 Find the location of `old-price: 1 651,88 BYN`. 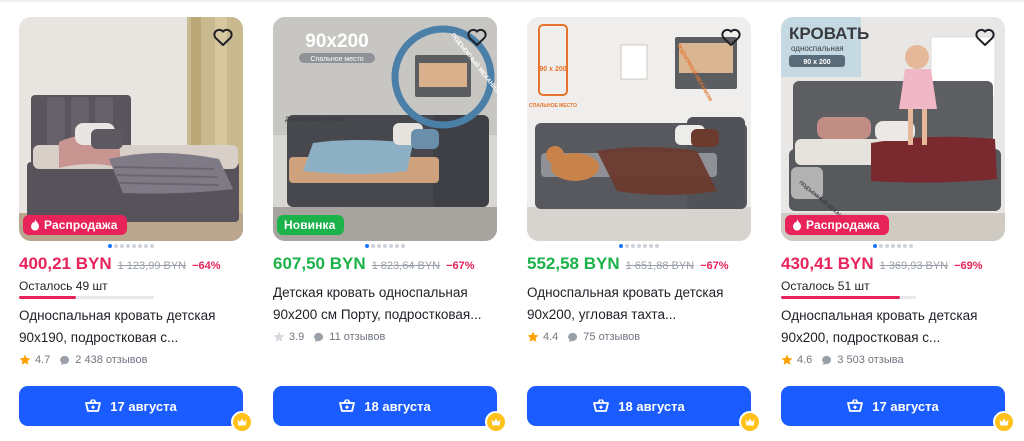

old-price: 1 651,88 BYN is located at coordinates (660, 266).